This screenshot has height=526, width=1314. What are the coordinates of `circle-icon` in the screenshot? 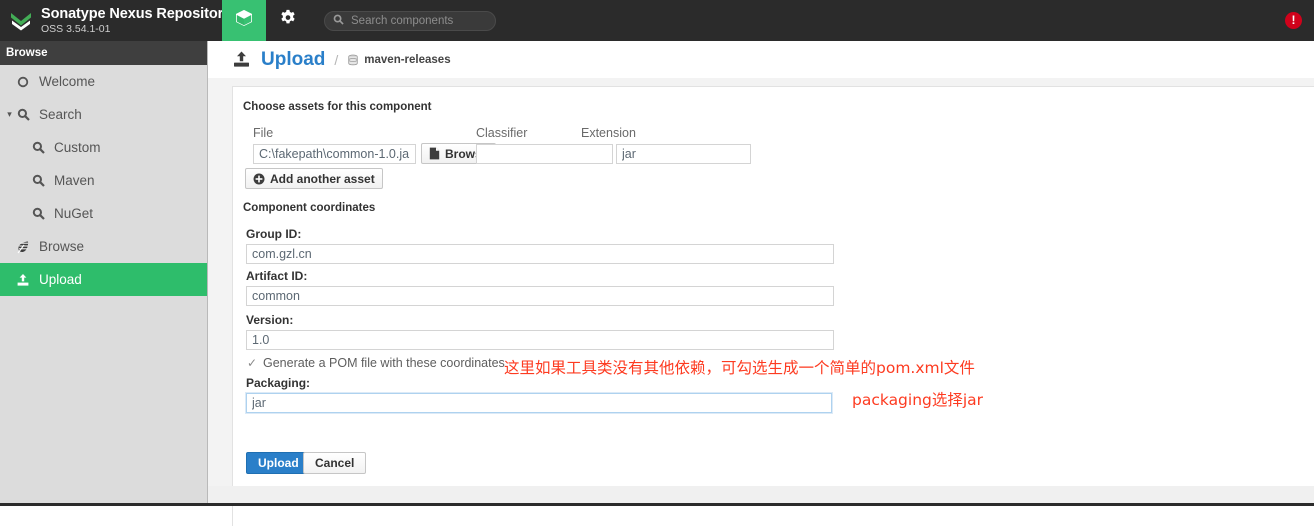 It's located at (23, 82).